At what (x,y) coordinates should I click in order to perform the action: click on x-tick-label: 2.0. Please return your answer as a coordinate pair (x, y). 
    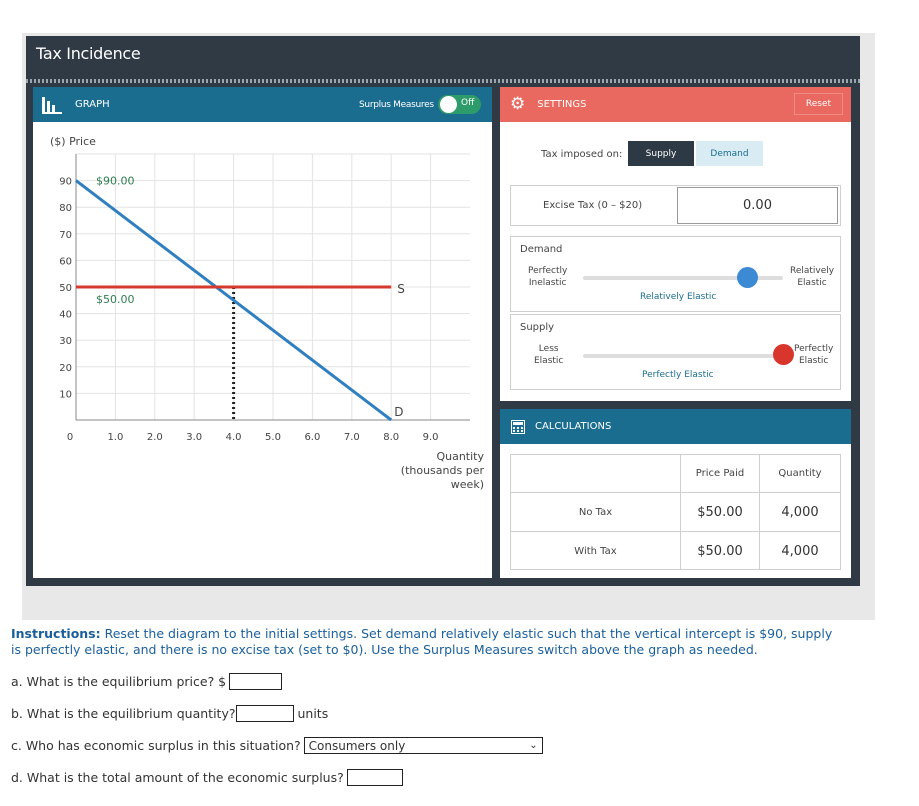
    Looking at the image, I should click on (155, 437).